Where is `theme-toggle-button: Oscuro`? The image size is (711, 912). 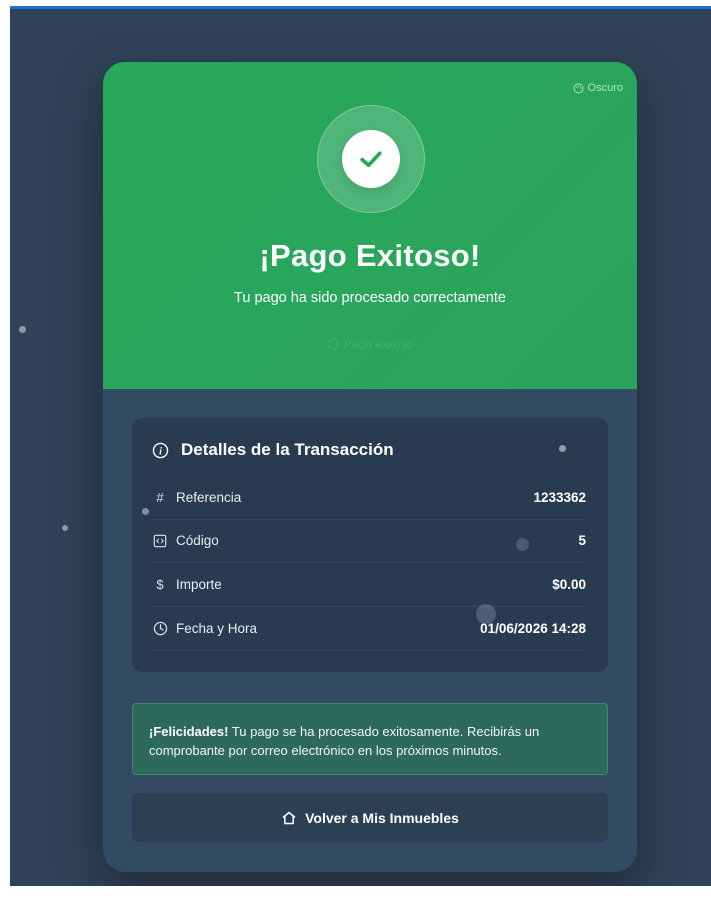 theme-toggle-button: Oscuro is located at coordinates (598, 88).